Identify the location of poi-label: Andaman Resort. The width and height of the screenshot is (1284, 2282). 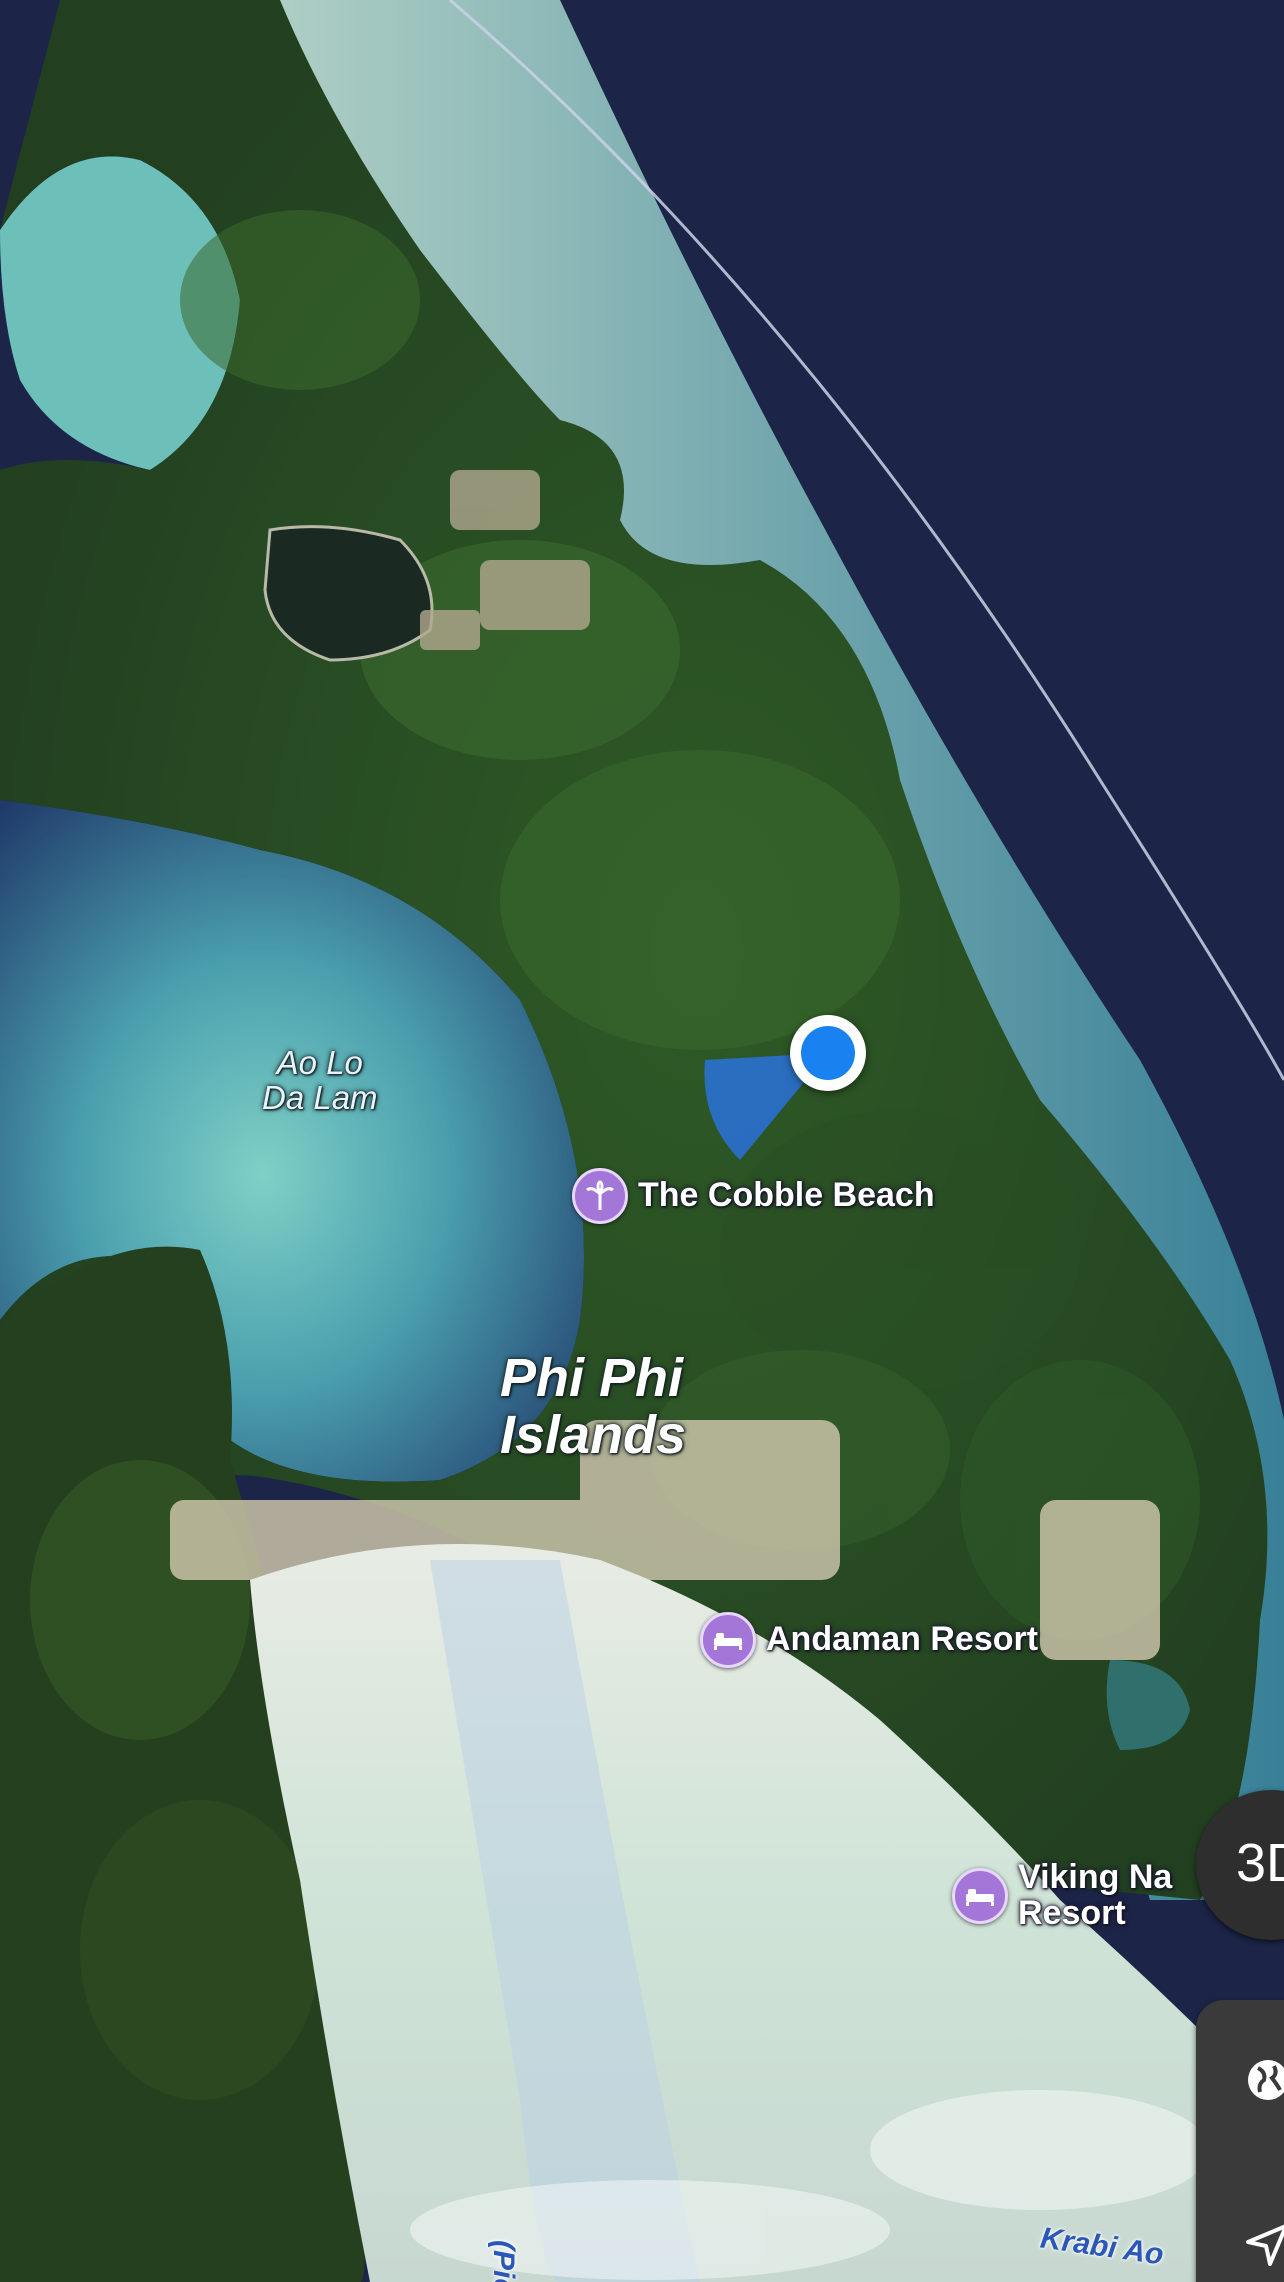
(902, 1639).